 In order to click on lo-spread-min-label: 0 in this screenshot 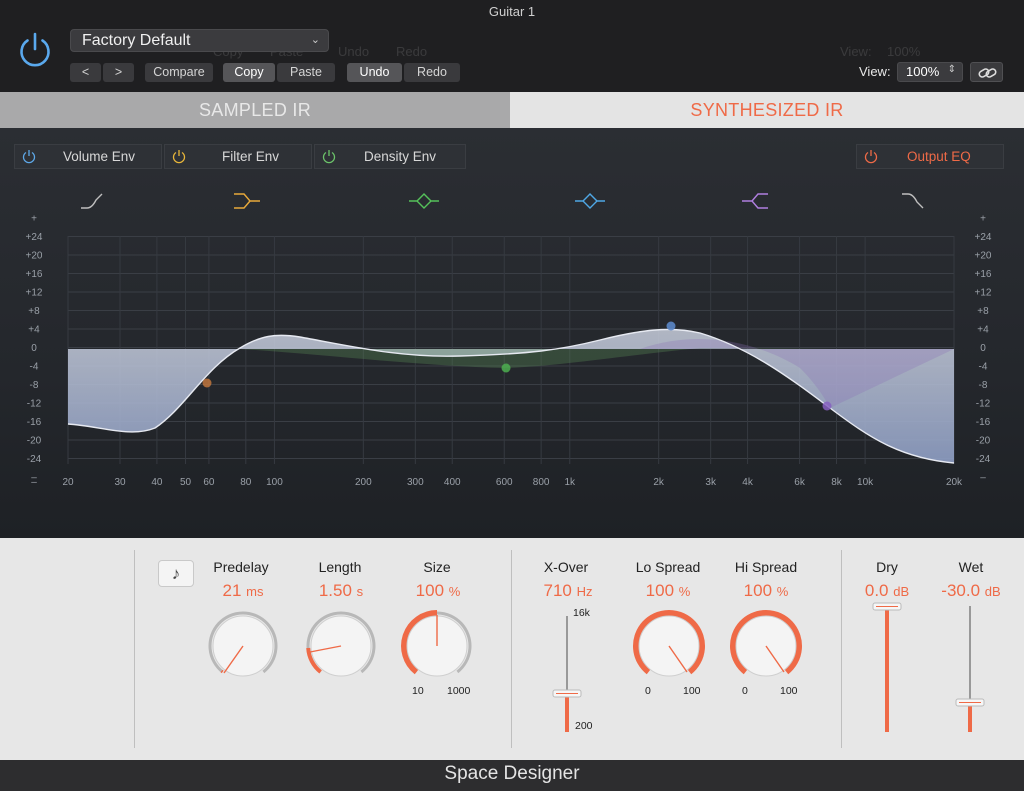, I will do `click(648, 691)`.